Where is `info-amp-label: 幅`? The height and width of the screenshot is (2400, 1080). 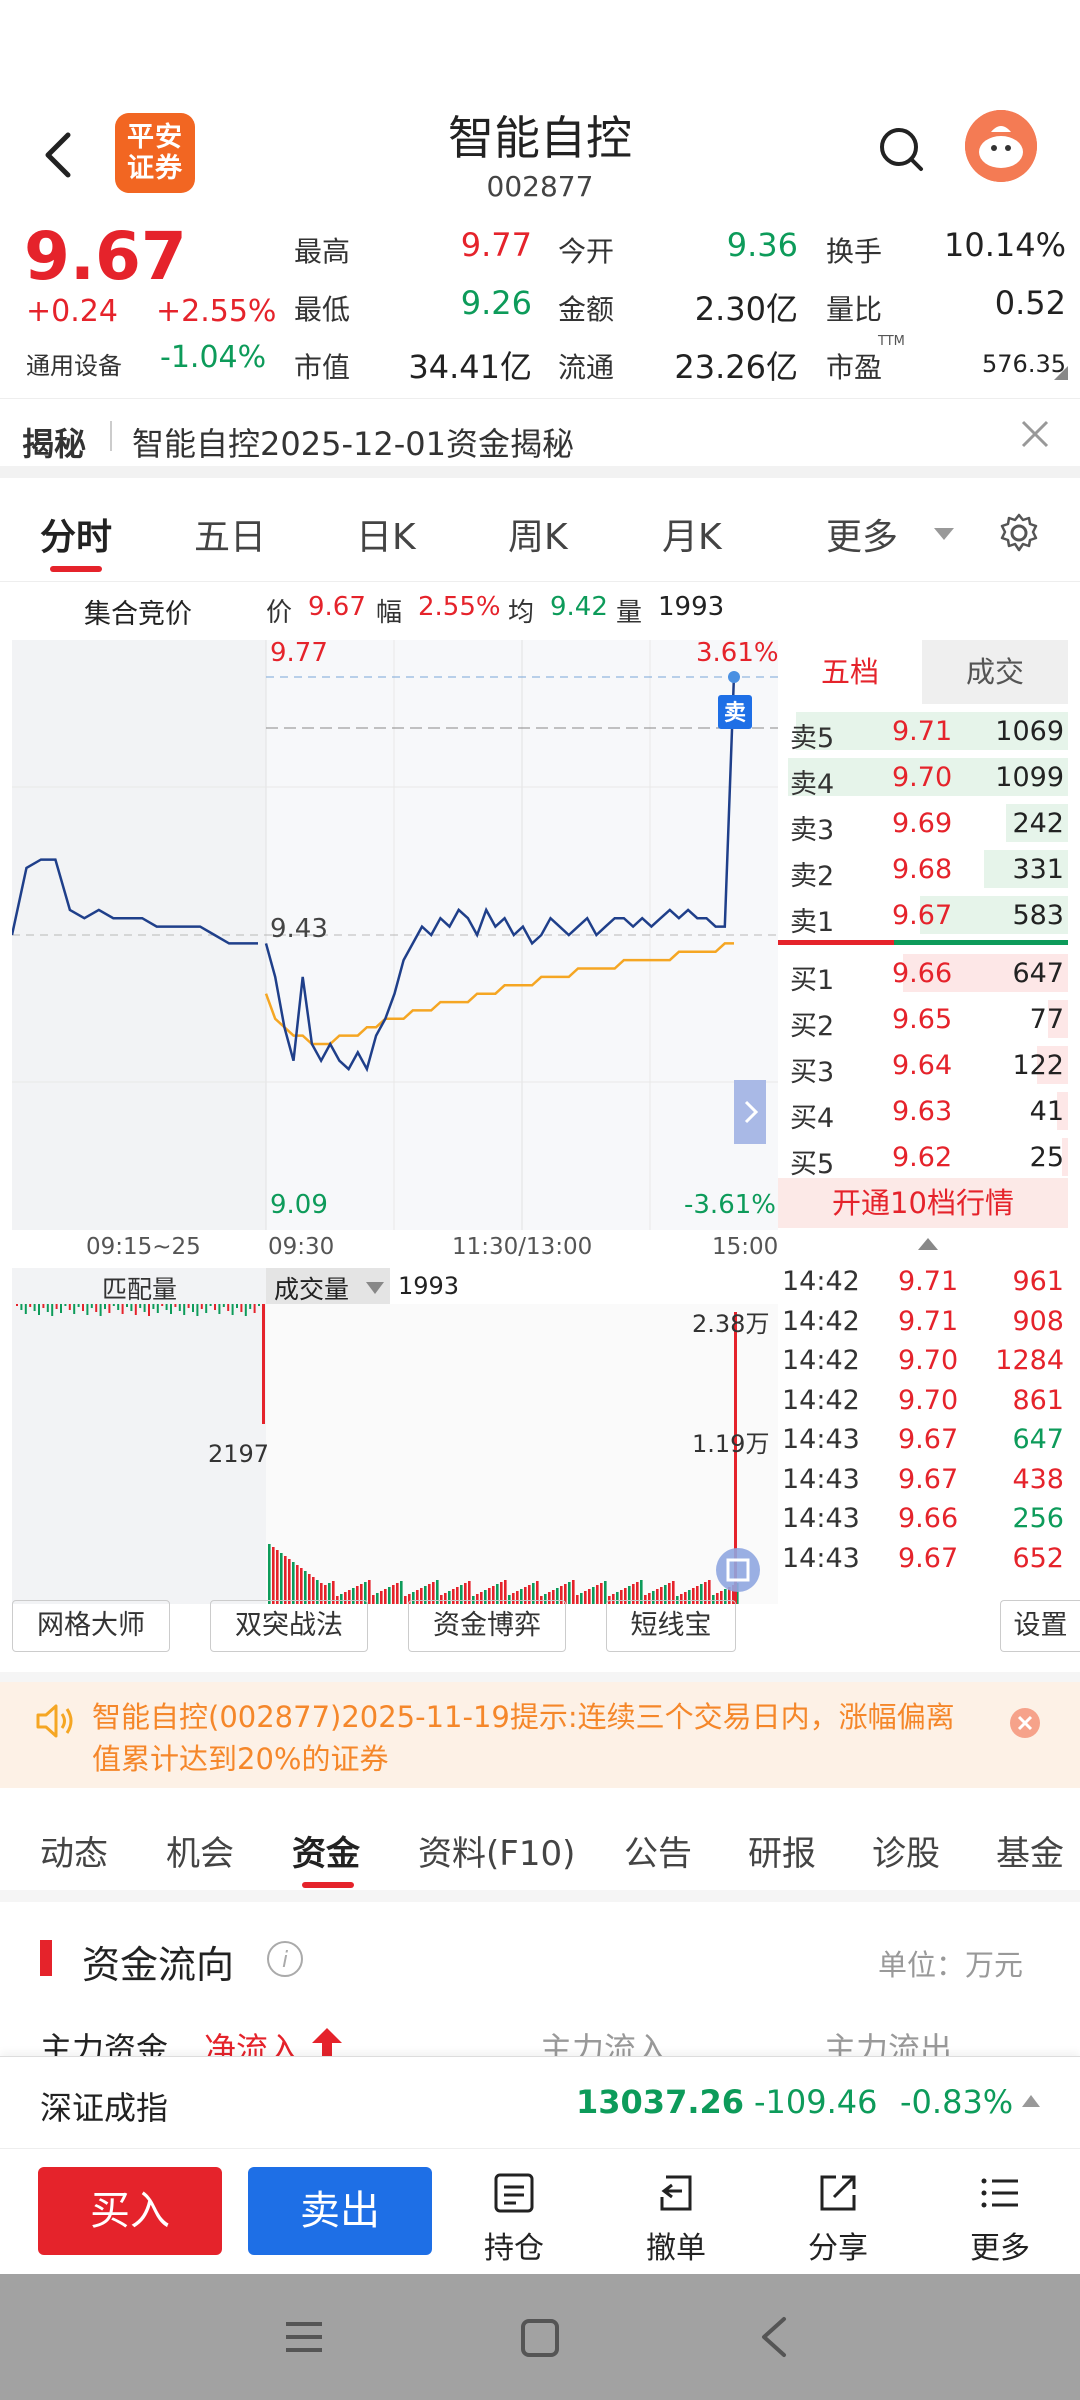 info-amp-label: 幅 is located at coordinates (389, 613).